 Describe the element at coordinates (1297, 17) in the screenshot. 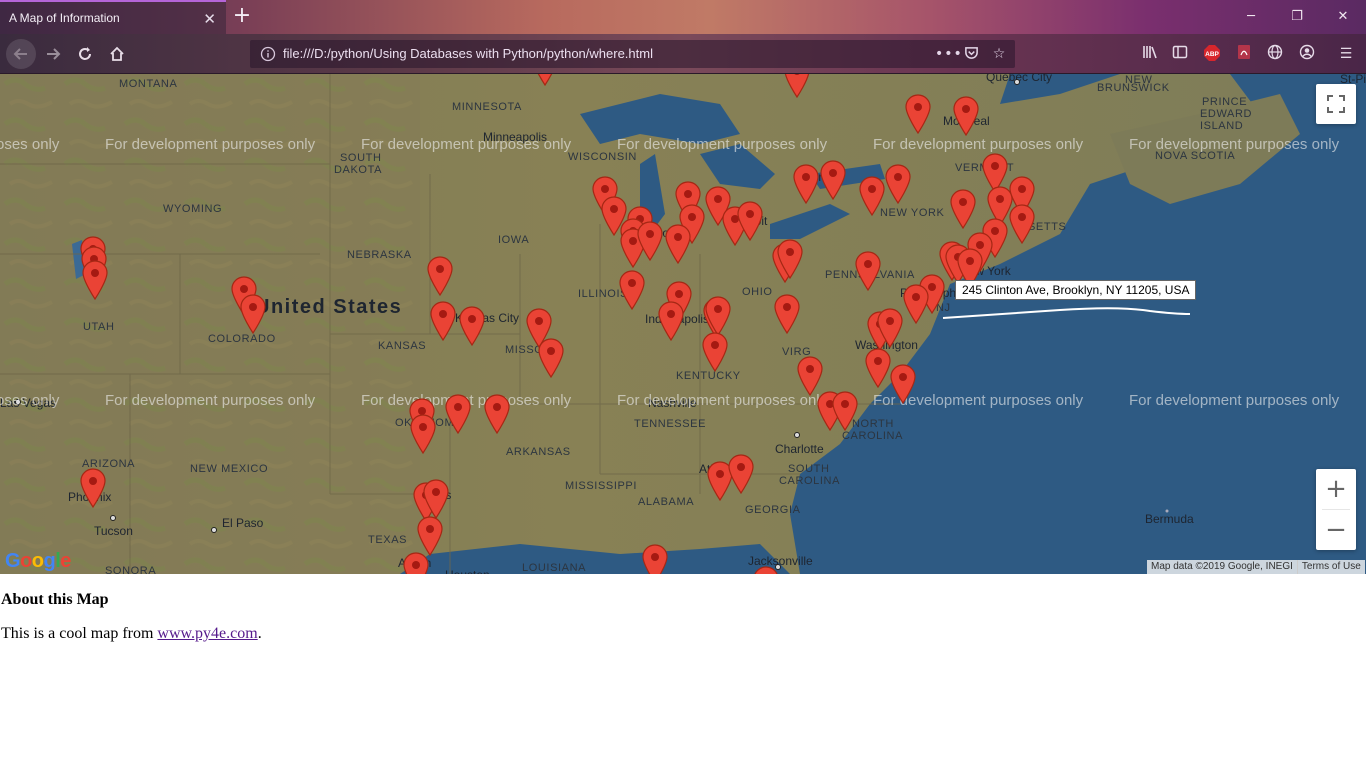

I see `restore-icon: ❐` at that location.